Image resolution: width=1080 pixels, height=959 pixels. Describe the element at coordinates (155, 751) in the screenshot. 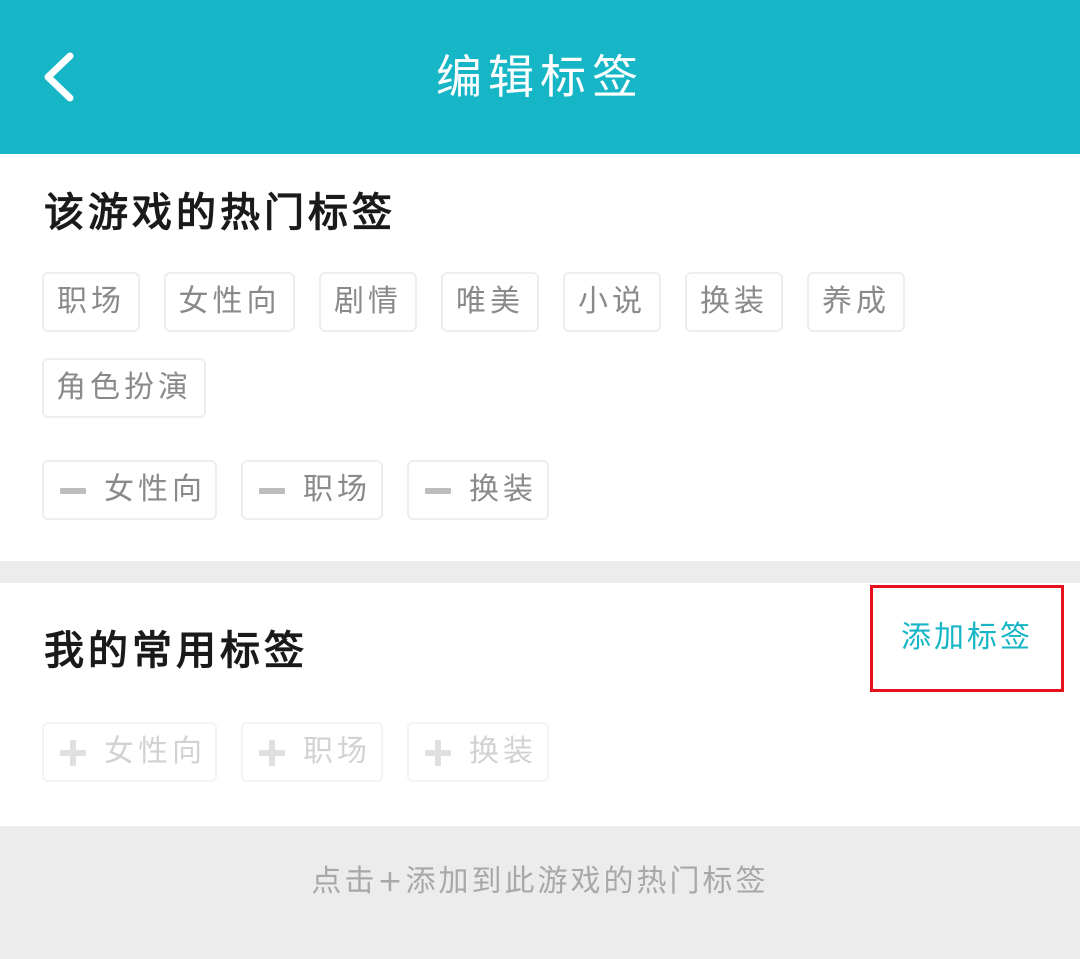

I see `common-tag-label: 女性向` at that location.